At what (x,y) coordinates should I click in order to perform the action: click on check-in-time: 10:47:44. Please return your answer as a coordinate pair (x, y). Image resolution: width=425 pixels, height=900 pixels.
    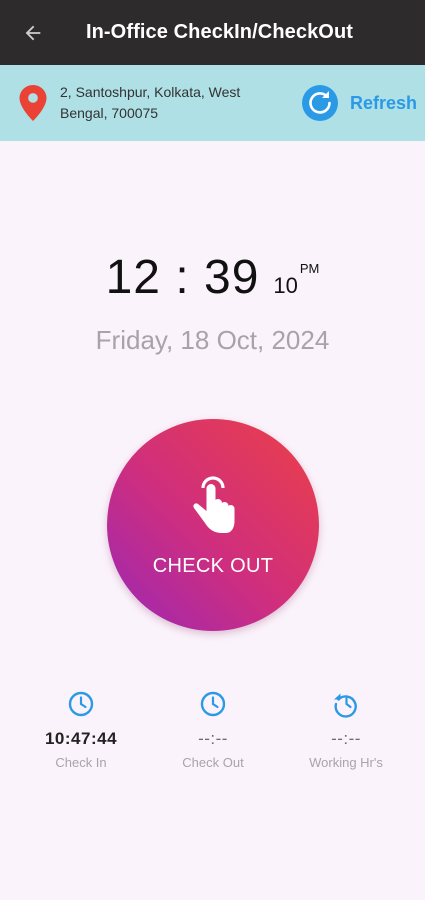
    Looking at the image, I should click on (81, 738).